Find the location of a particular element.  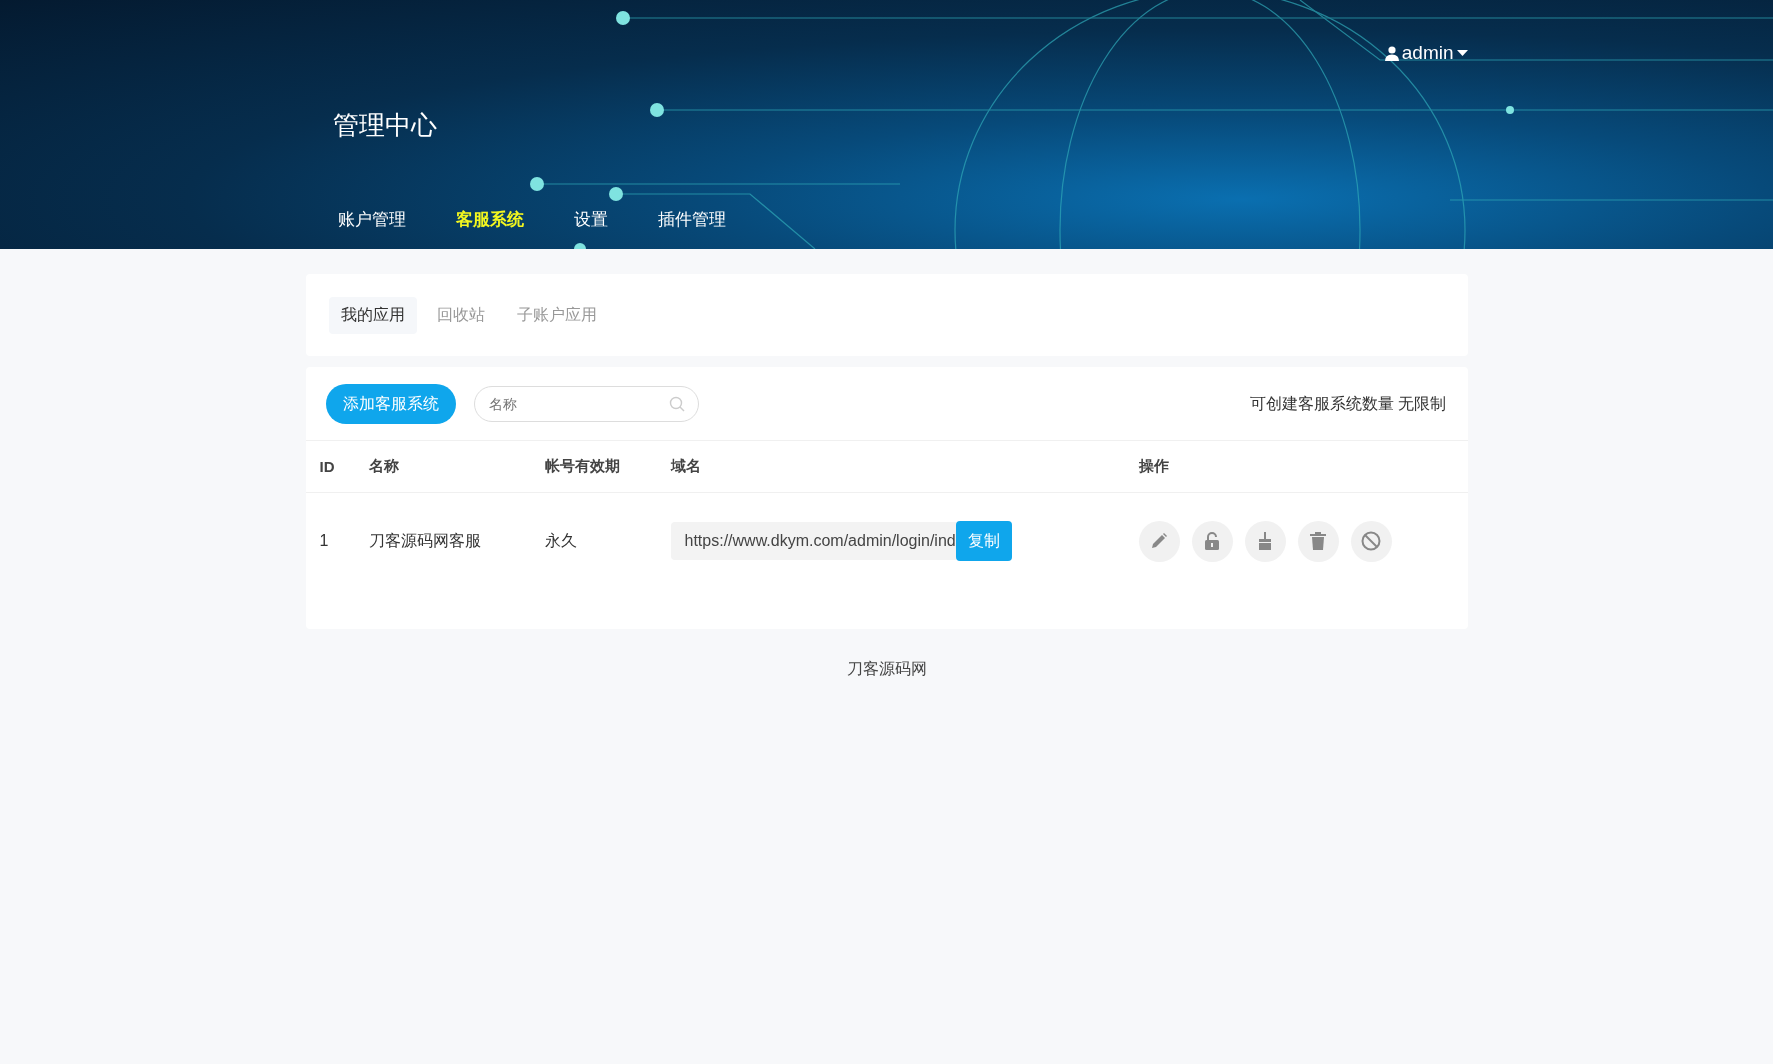

column-header: 域名 is located at coordinates (686, 466).